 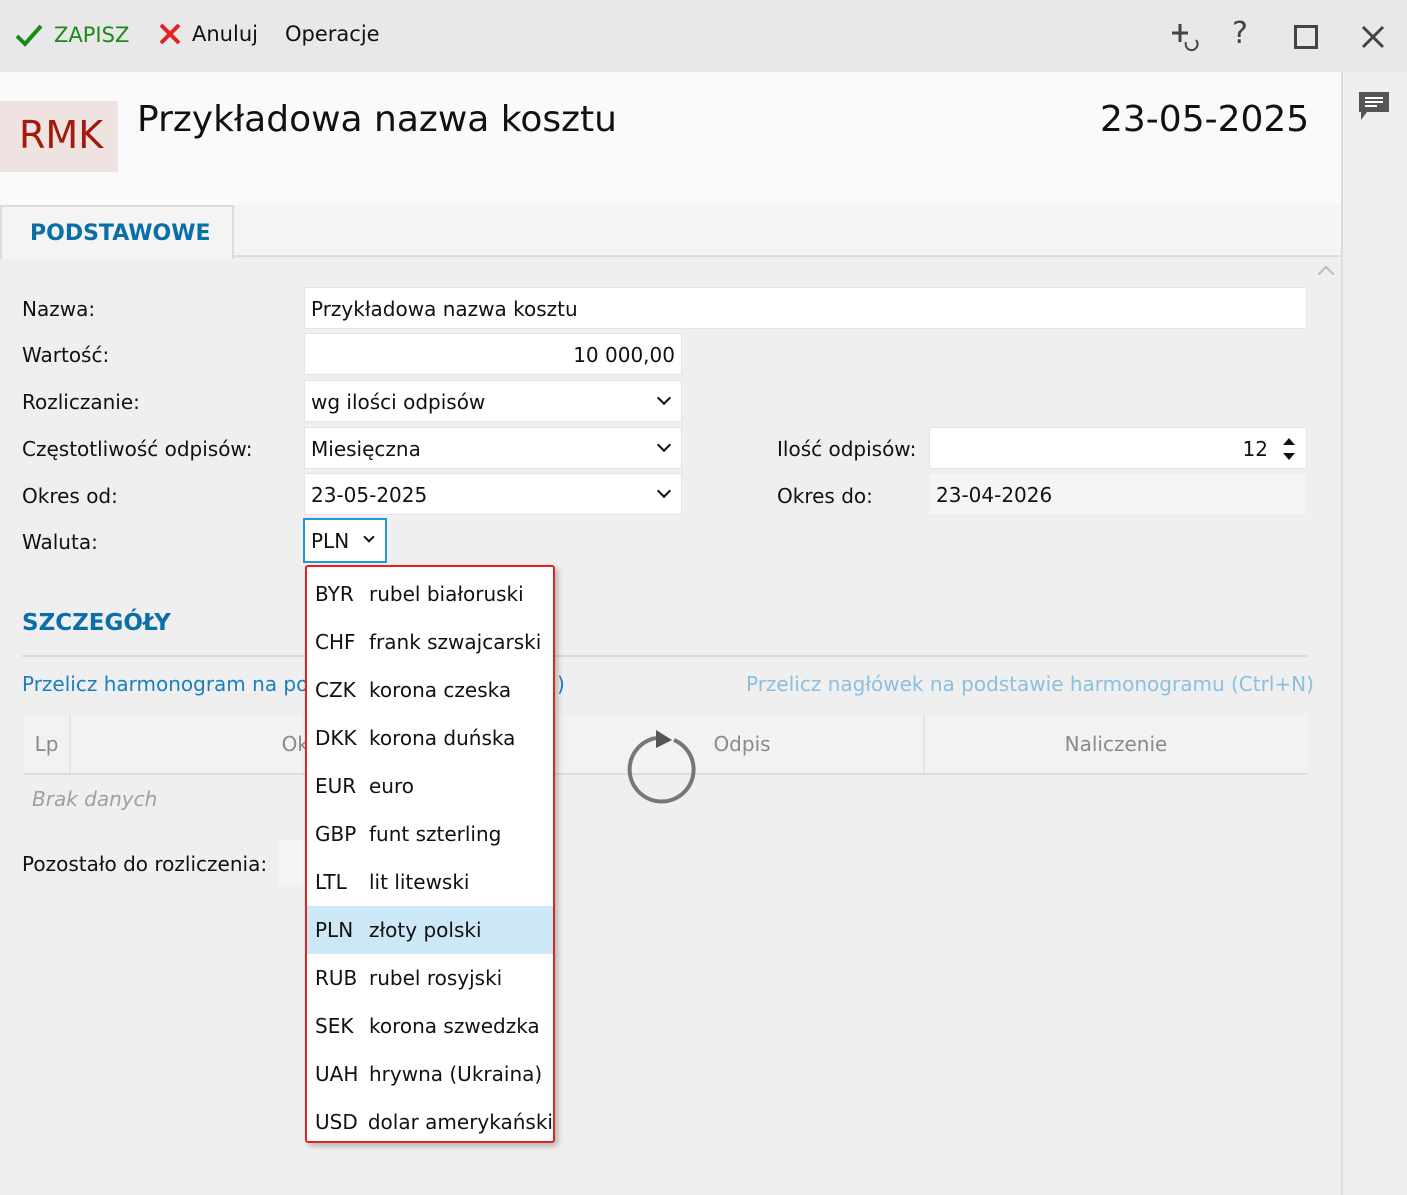 I want to click on currency-option-eur: EUR euro, so click(x=430, y=786).